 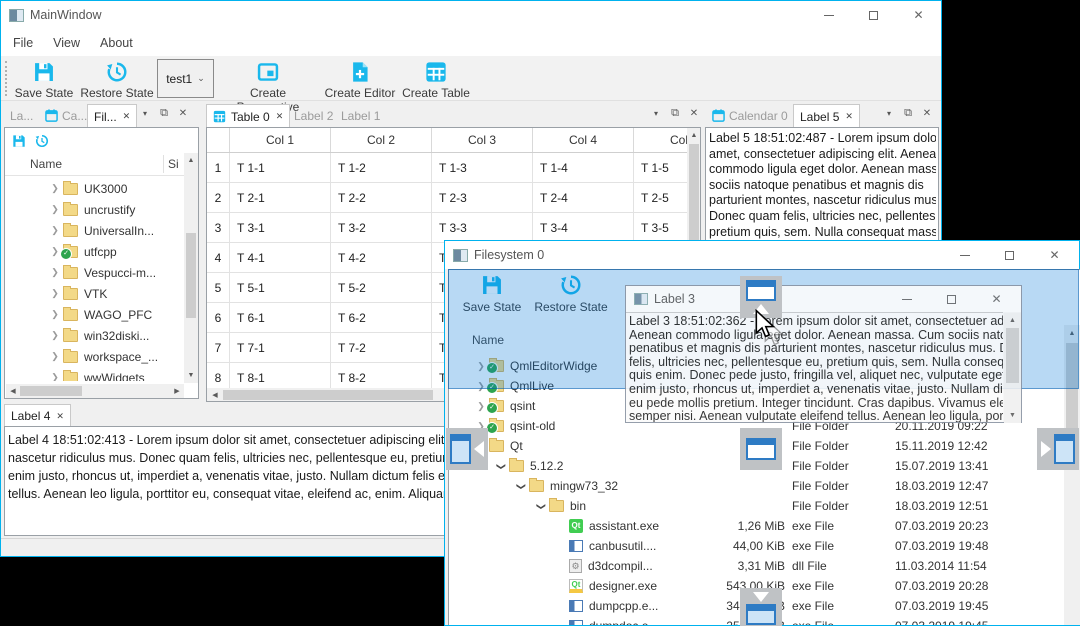 I want to click on tab-filesystem1: Fil... ✕, so click(x=112, y=116).